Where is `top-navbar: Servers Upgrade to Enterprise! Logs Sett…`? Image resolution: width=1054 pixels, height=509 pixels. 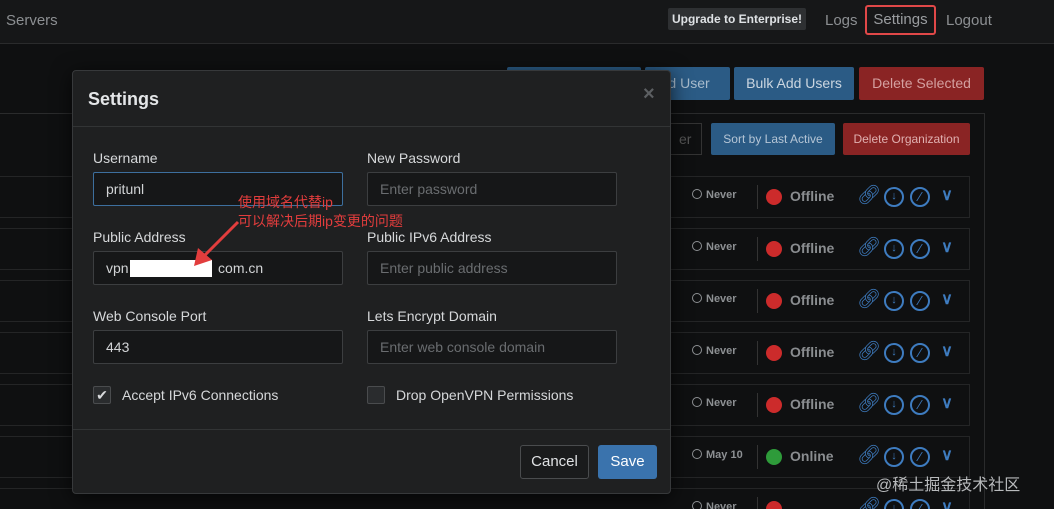
top-navbar: Servers Upgrade to Enterprise! Logs Sett… is located at coordinates (527, 22).